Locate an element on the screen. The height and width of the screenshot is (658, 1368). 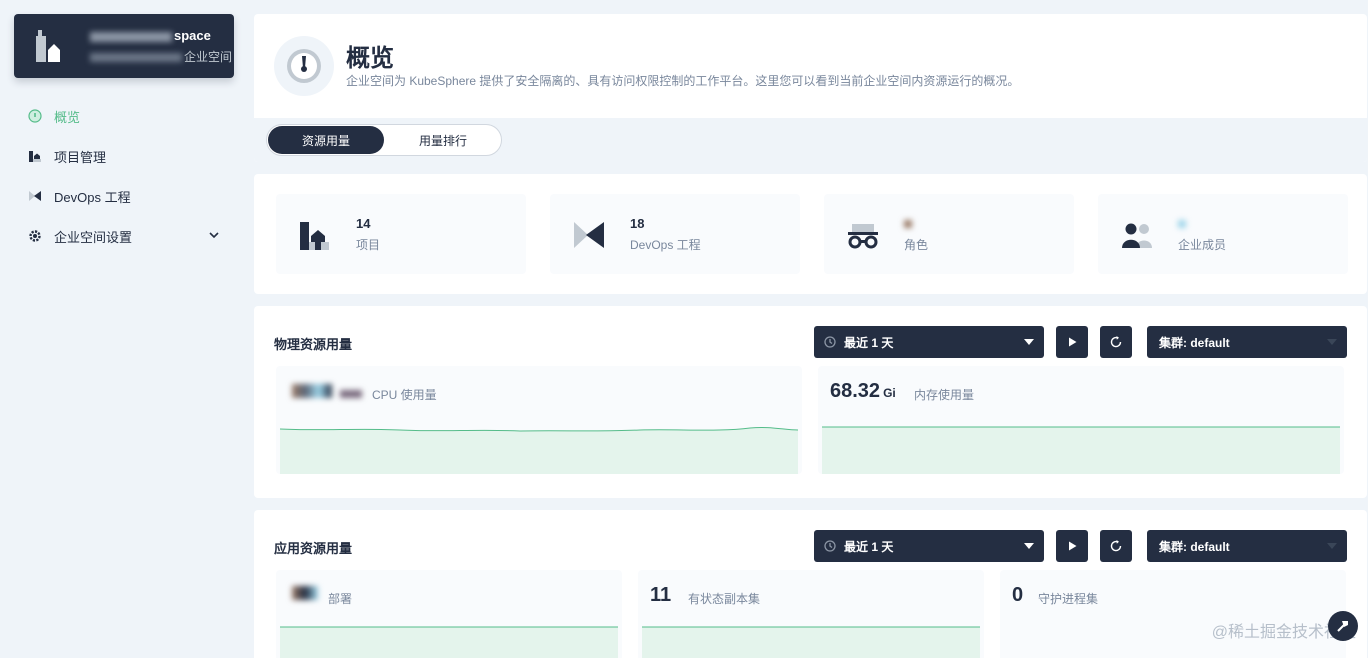
stat-value: 14 is located at coordinates (363, 223).